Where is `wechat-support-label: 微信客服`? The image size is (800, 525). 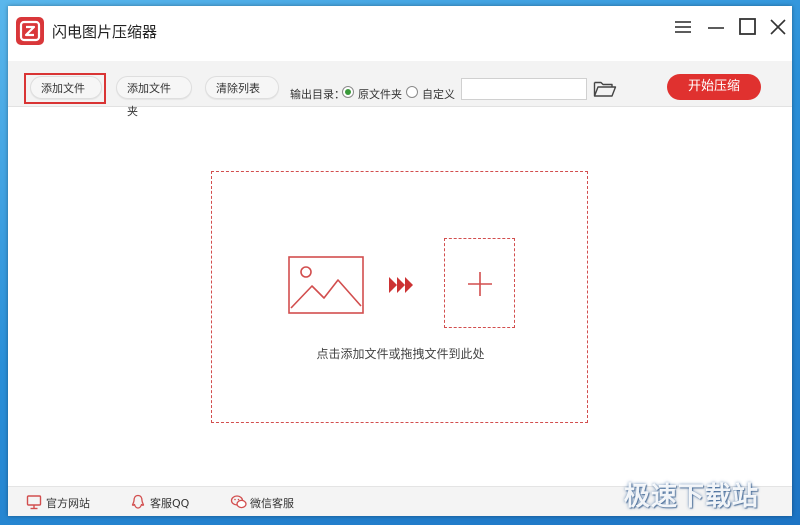
wechat-support-label: 微信客服 is located at coordinates (272, 503).